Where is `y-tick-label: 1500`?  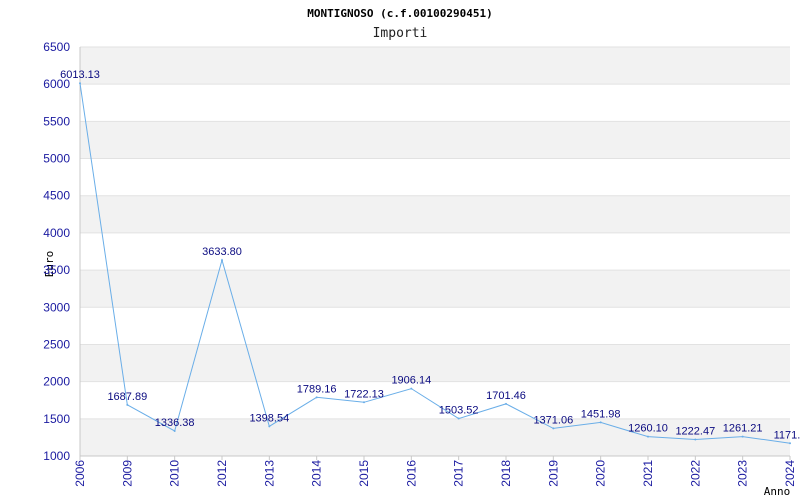
y-tick-label: 1500 is located at coordinates (56, 419).